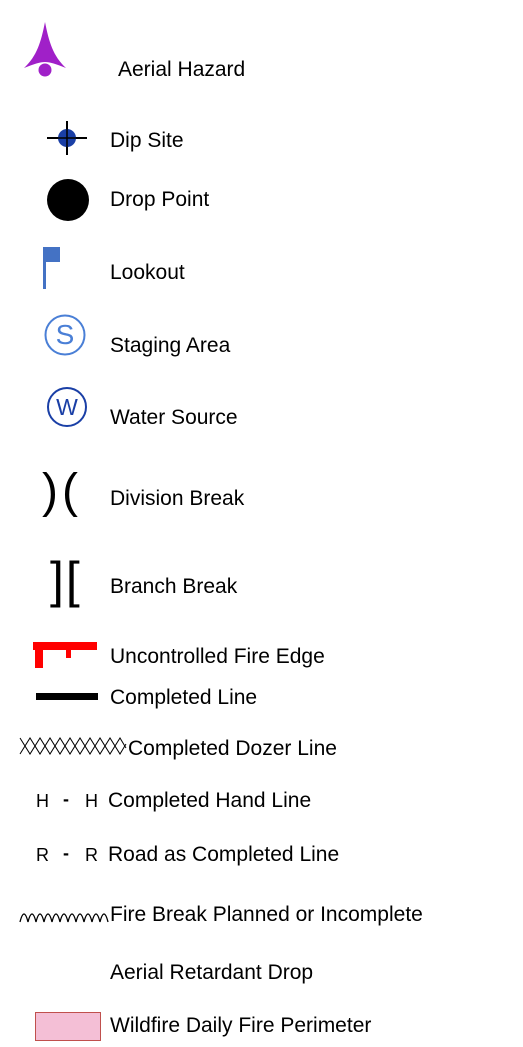 This screenshot has height=1047, width=523. What do you see at coordinates (232, 748) in the screenshot?
I see `legend-label-completed-dozer-line: Completed Dozer Line` at bounding box center [232, 748].